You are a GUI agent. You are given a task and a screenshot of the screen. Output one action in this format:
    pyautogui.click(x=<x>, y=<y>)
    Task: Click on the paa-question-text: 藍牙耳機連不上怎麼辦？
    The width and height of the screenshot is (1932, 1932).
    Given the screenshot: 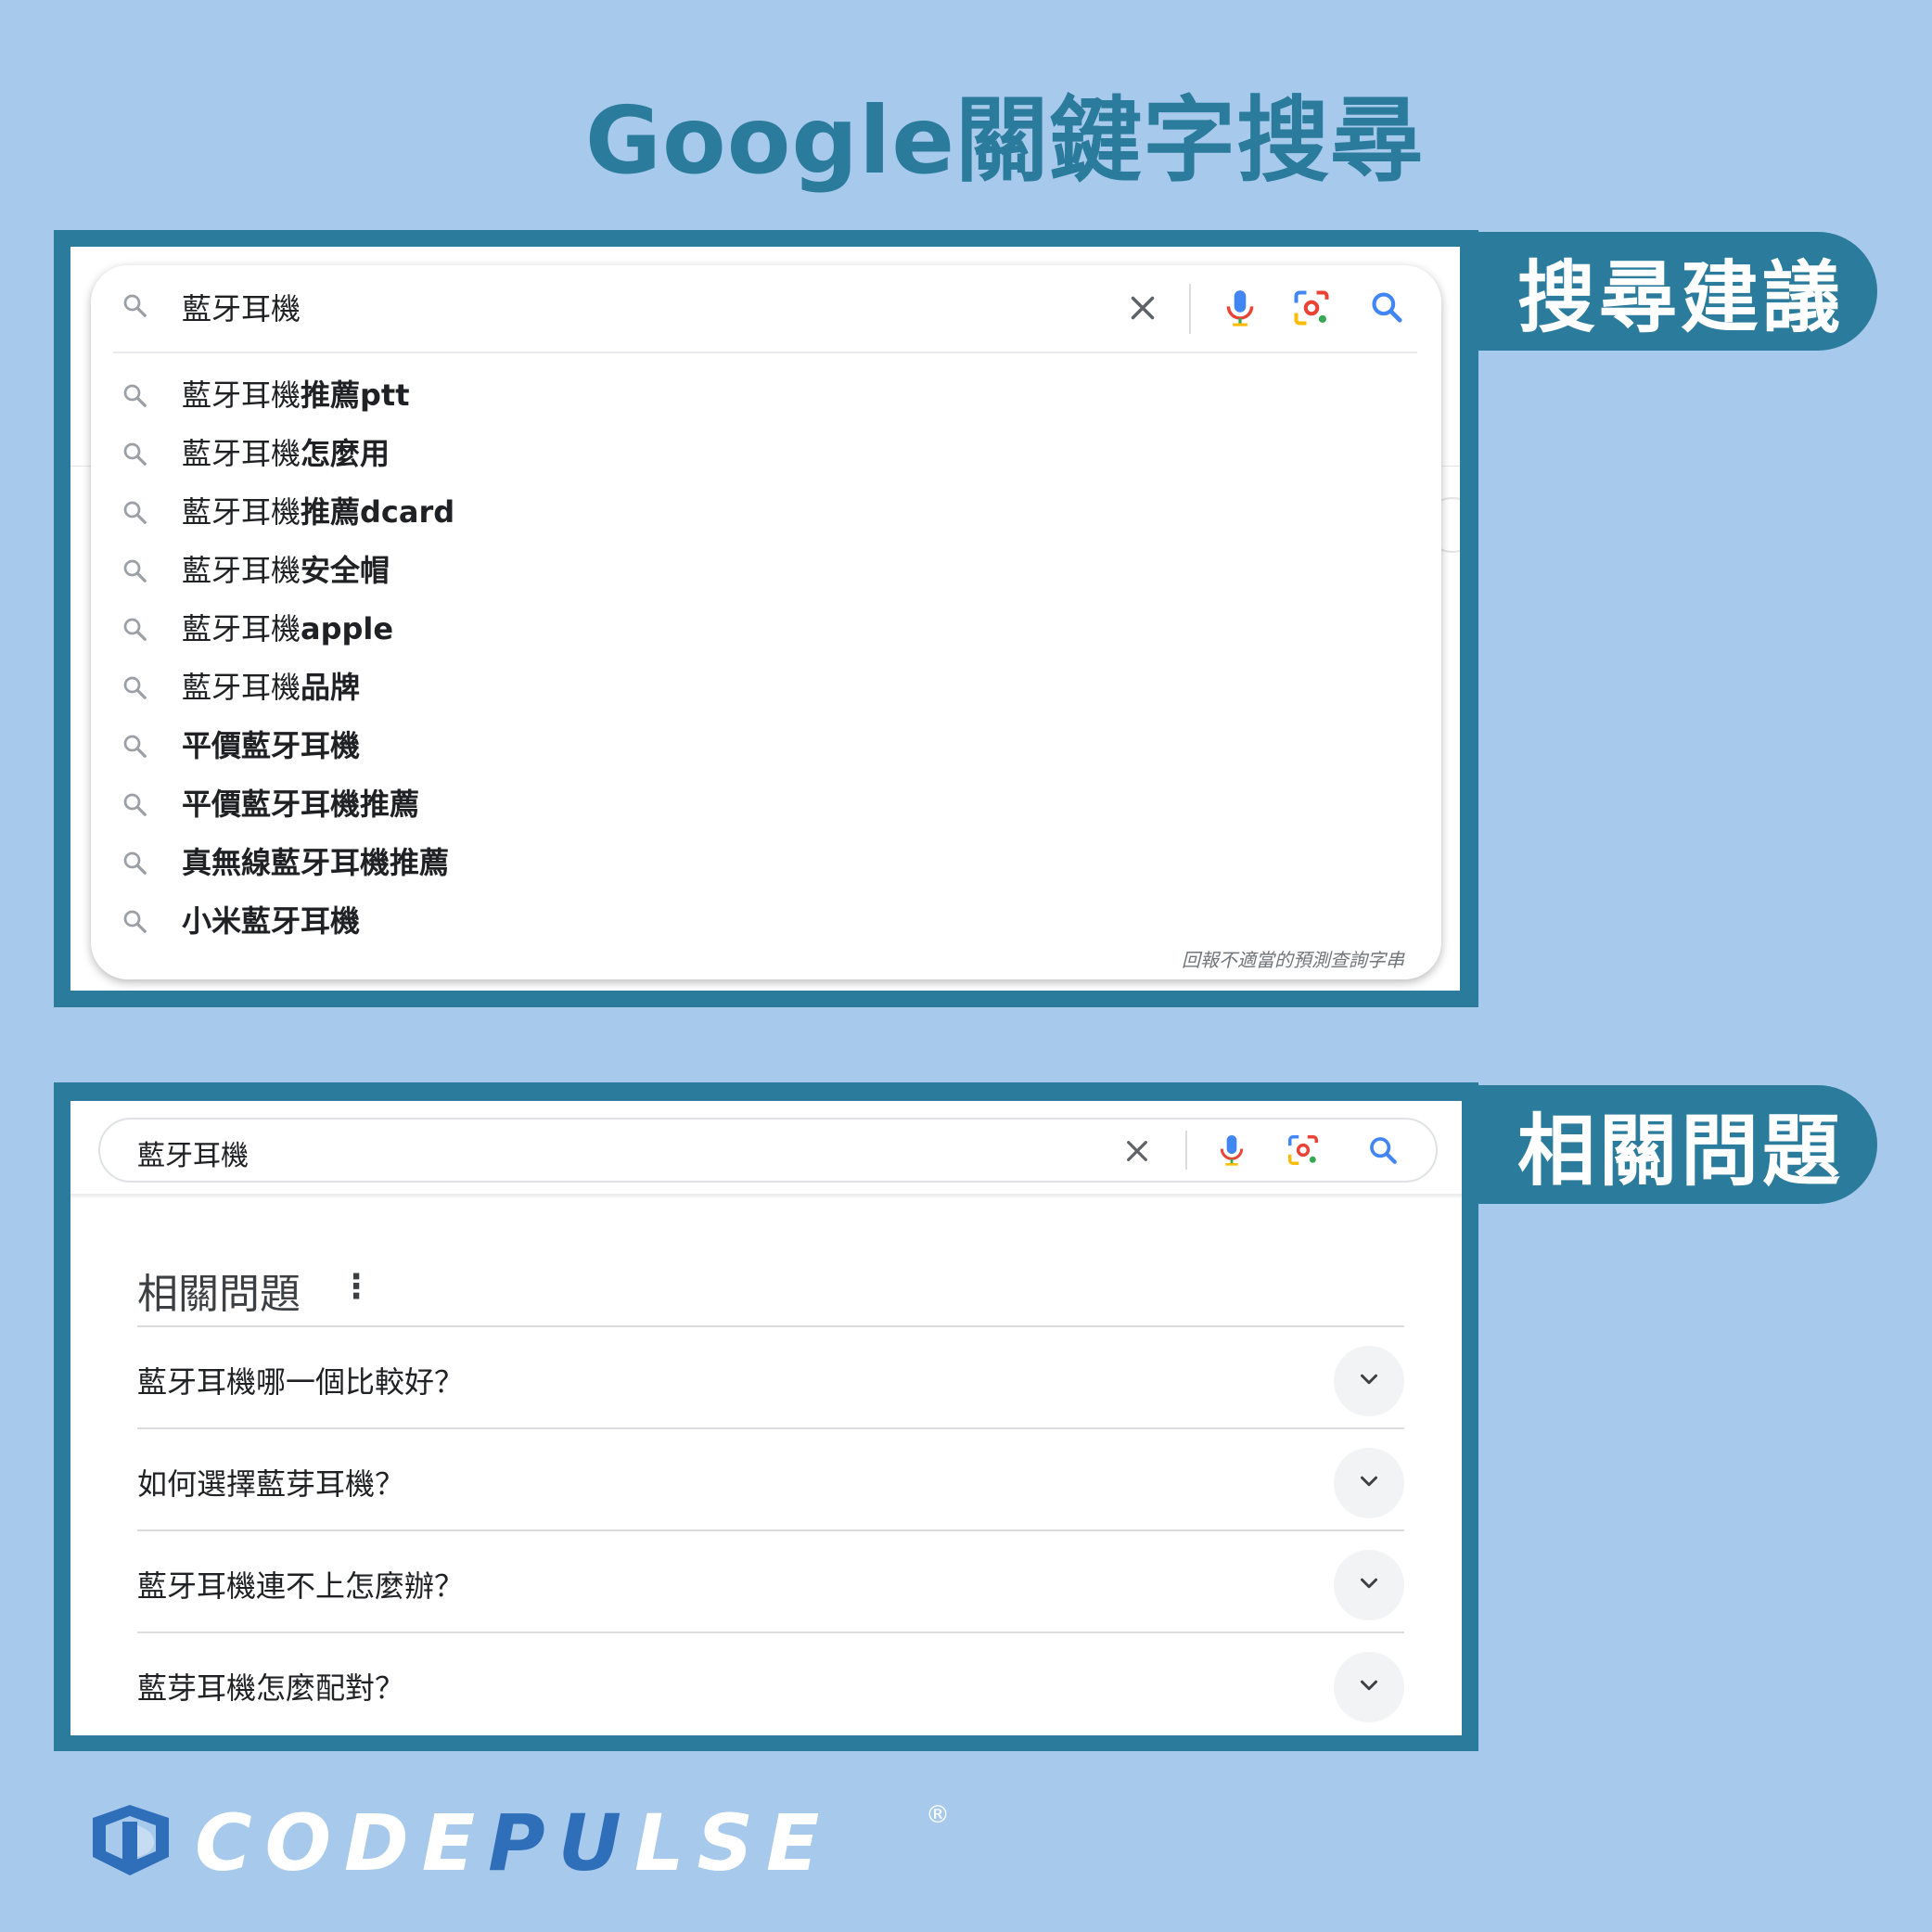 What is the action you would take?
    pyautogui.click(x=301, y=1586)
    